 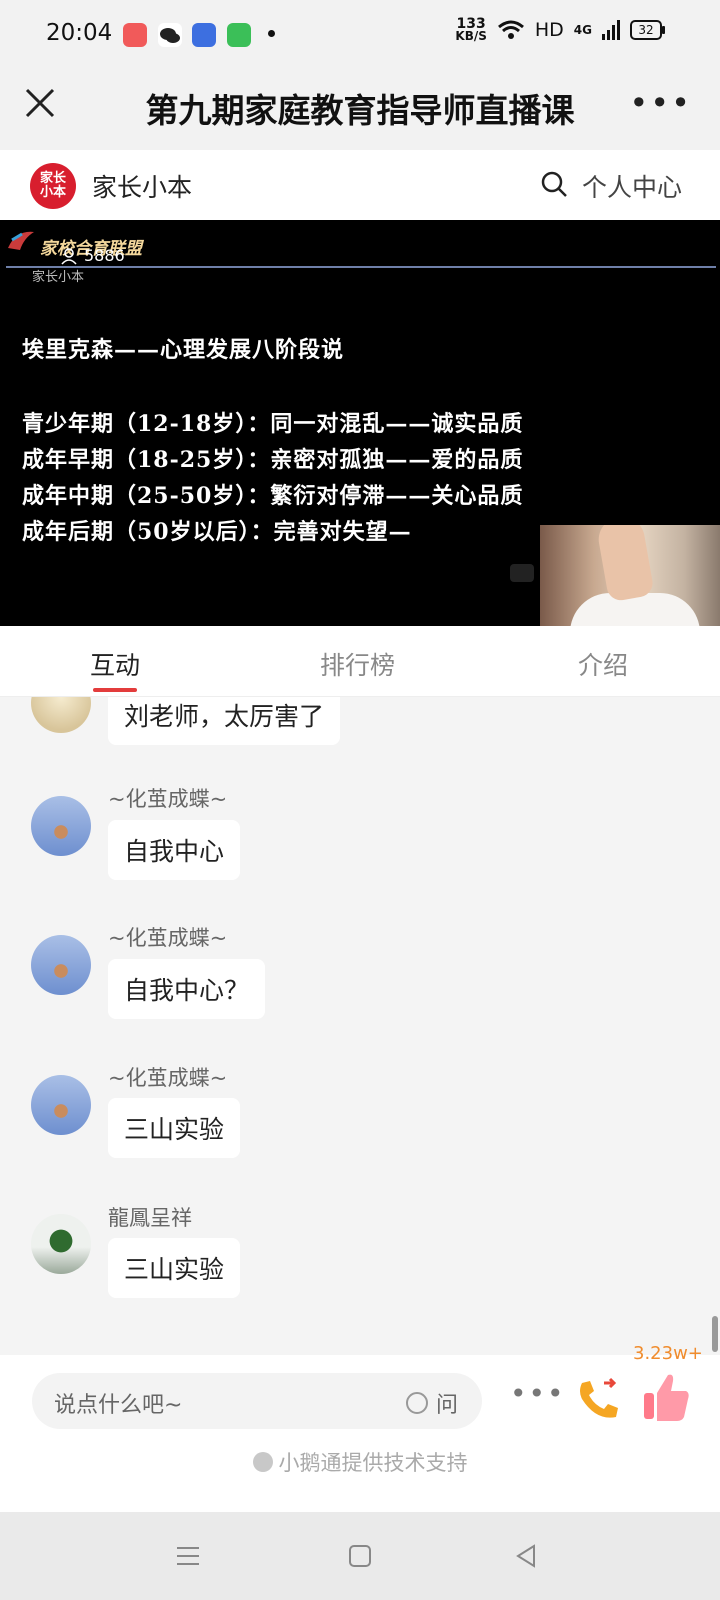 I want to click on system-nav-bar, so click(x=360, y=1556).